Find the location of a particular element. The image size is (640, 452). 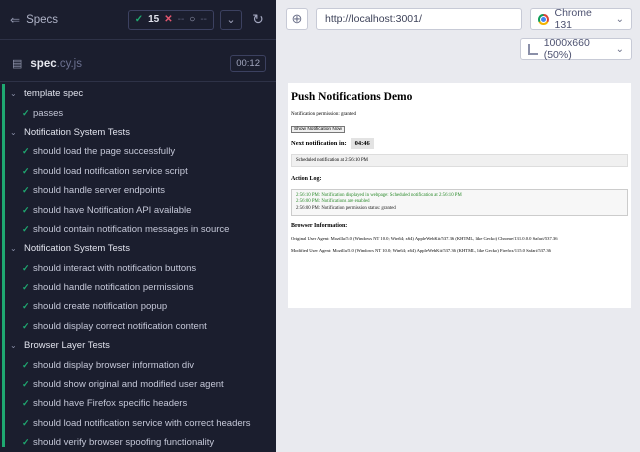

pending-count: -- is located at coordinates (203, 19).